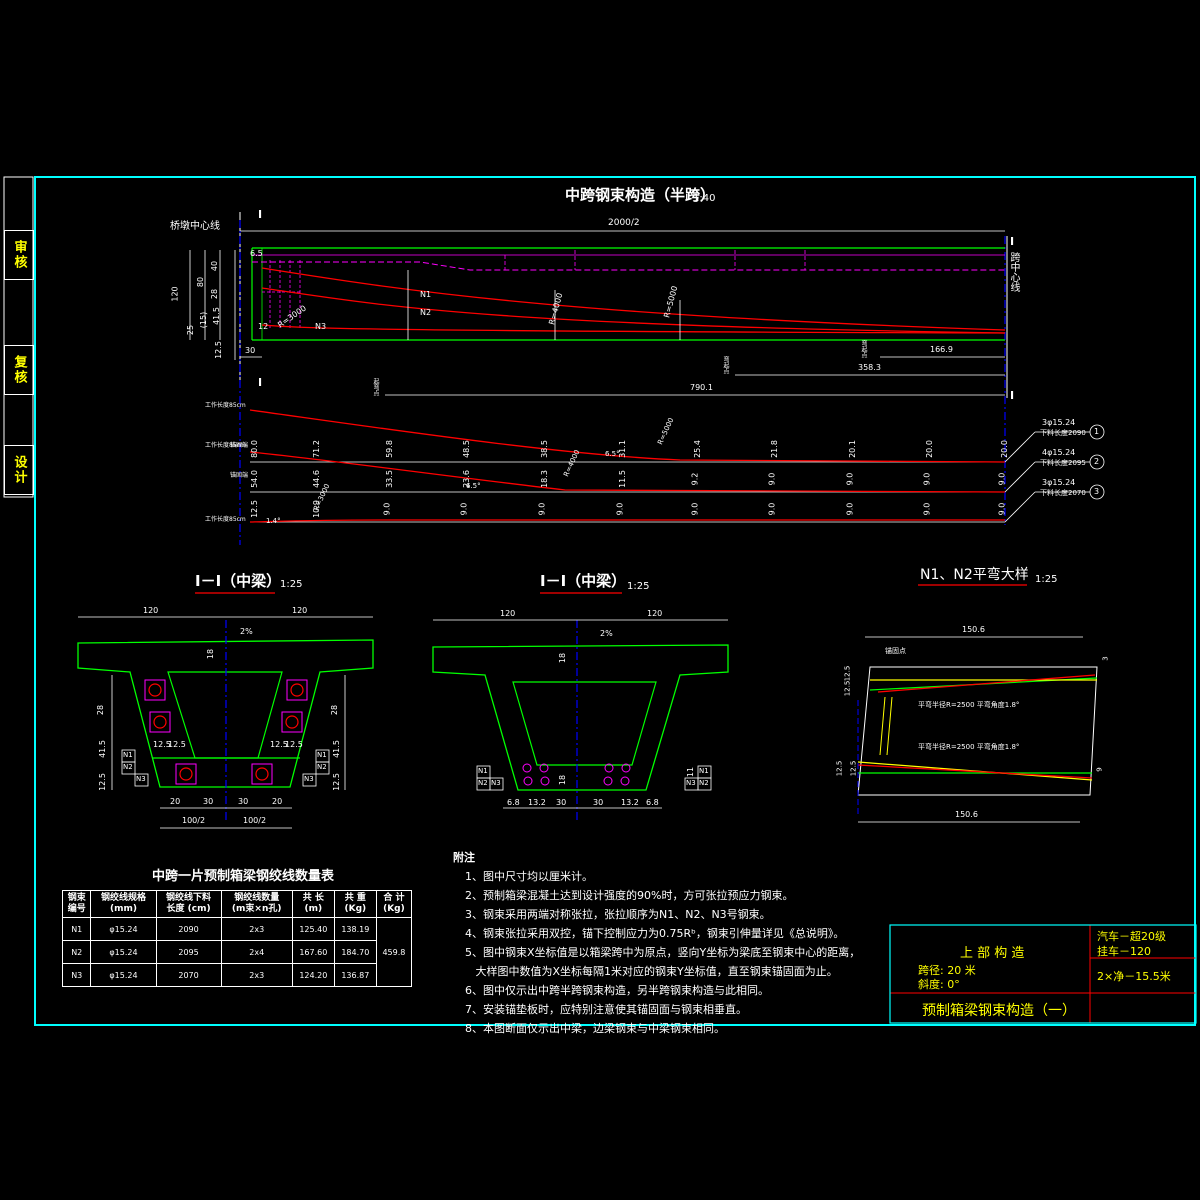 Image resolution: width=1200 pixels, height=1200 pixels. Describe the element at coordinates (426, 312) in the screenshot. I see `tendon-label-n2: N2` at that location.